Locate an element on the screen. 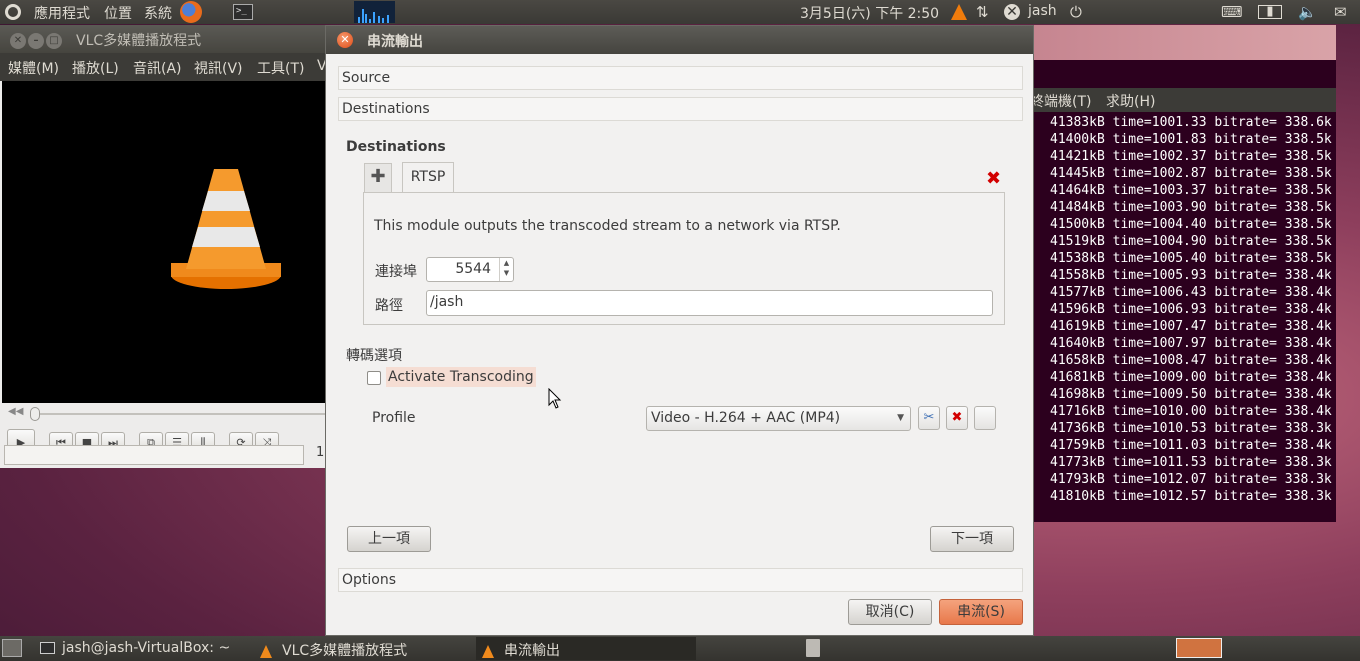 This screenshot has width=1360, height=661. vlc-tray-icon is located at coordinates (959, 12).